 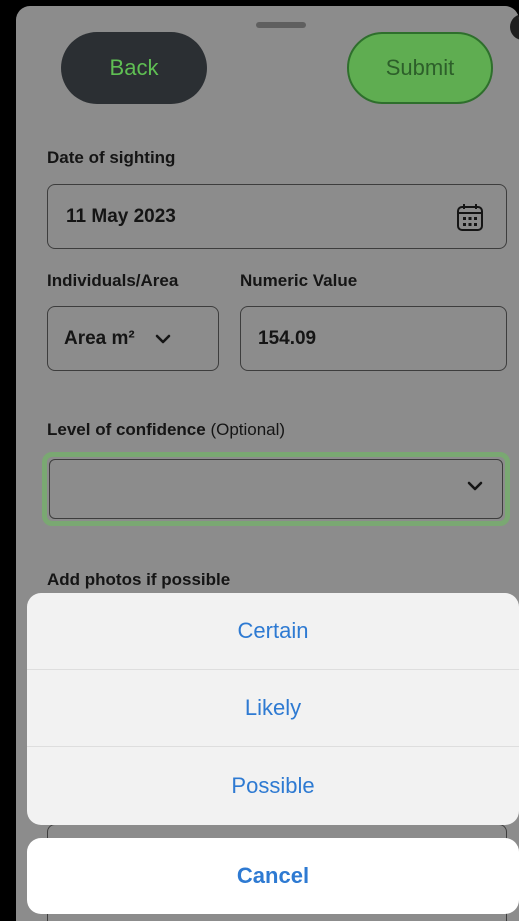 I want to click on numeric-value: 154.09, so click(x=287, y=338).